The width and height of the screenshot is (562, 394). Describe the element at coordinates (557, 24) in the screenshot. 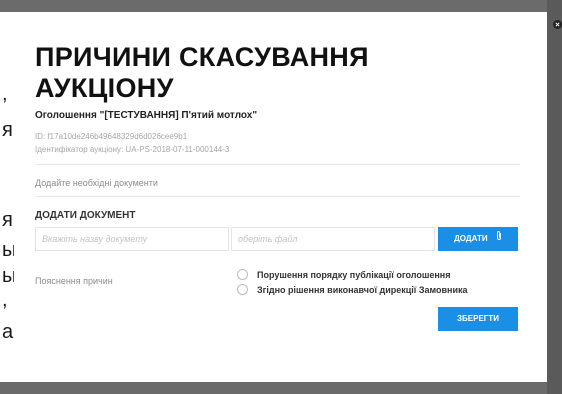

I see `close-icon` at that location.